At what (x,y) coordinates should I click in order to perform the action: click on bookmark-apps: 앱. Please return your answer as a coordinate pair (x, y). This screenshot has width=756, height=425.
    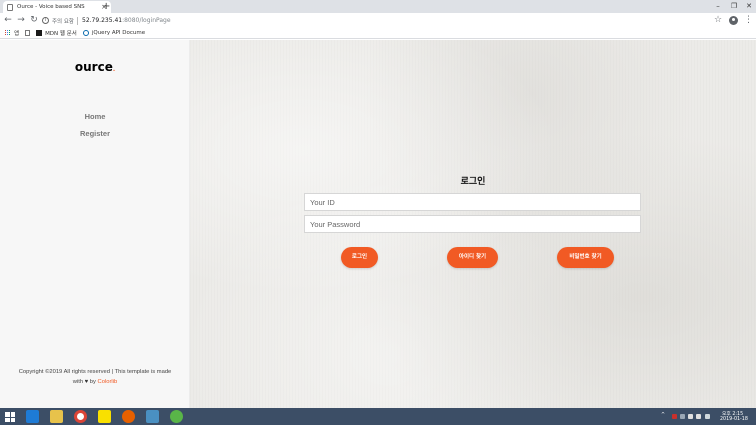
    Looking at the image, I should click on (16, 33).